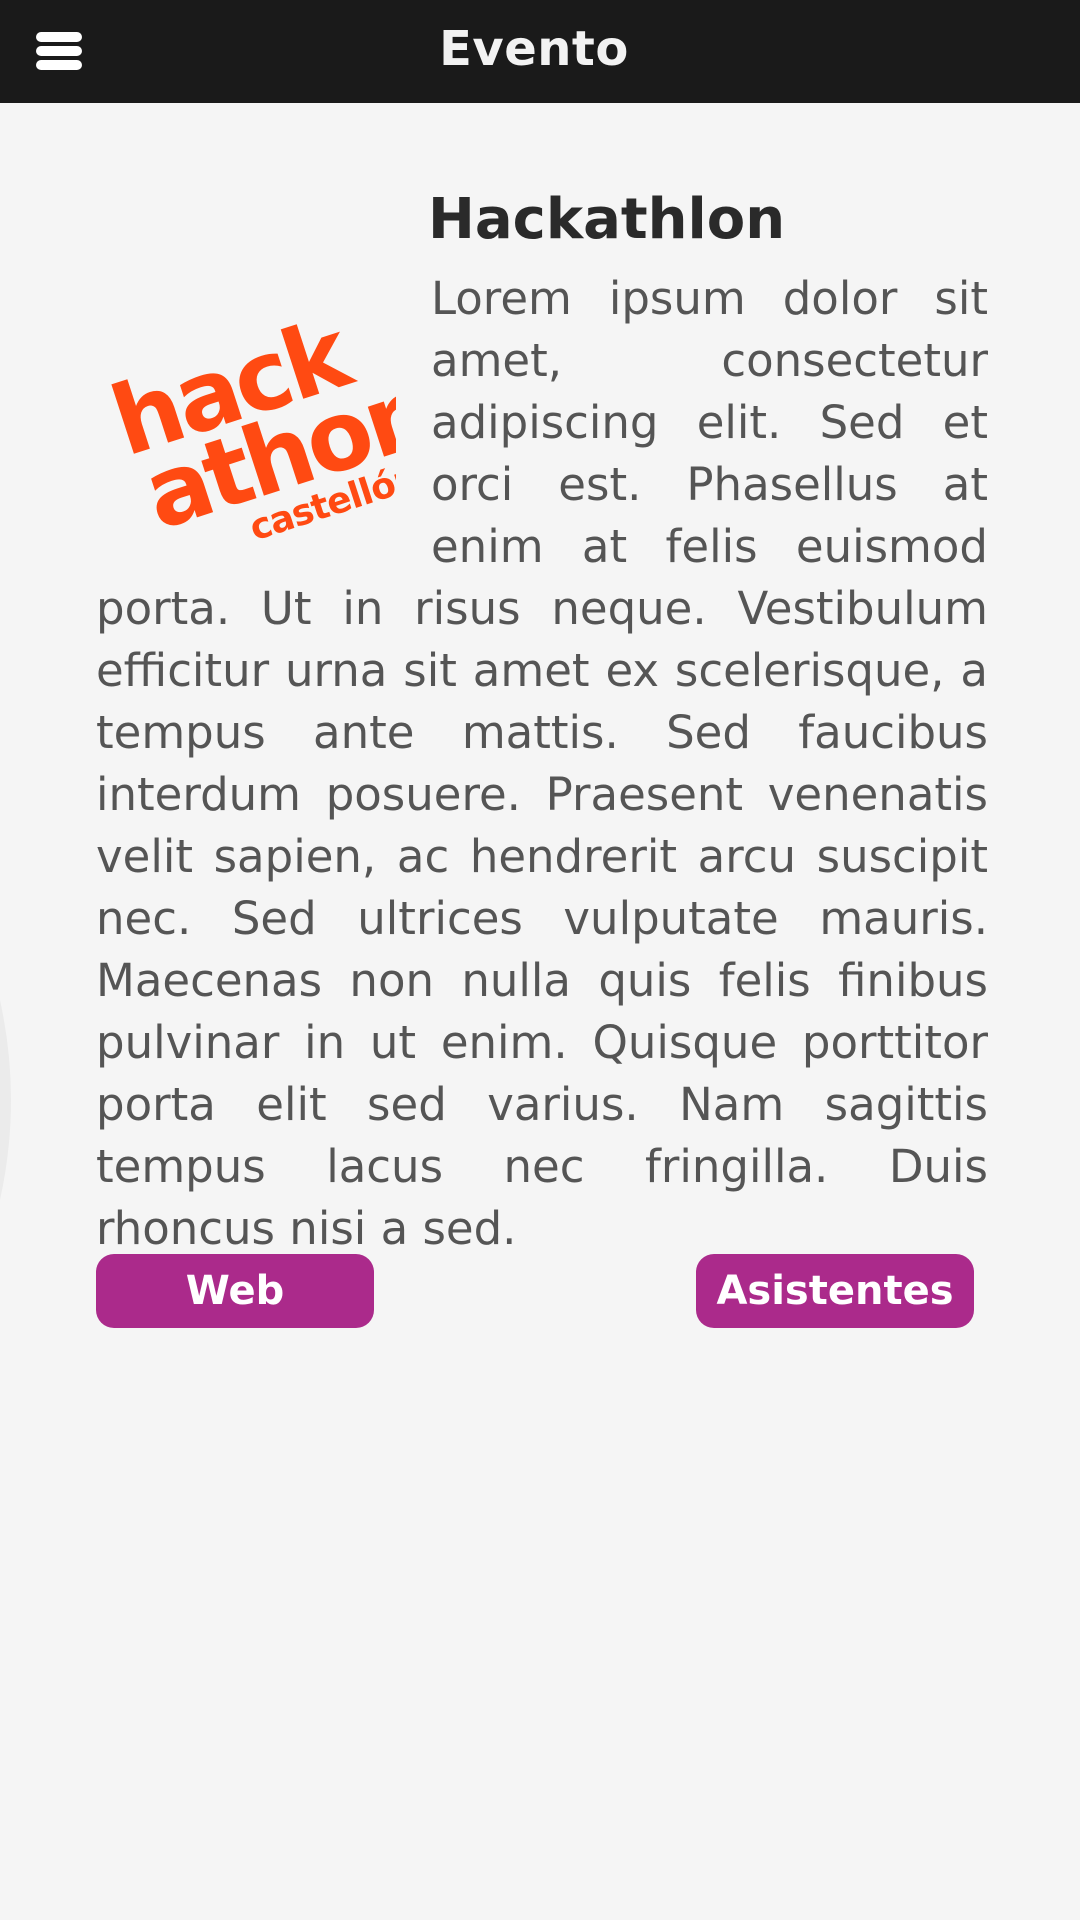 This screenshot has height=1920, width=1080. Describe the element at coordinates (235, 1291) in the screenshot. I see `web-button: Web` at that location.